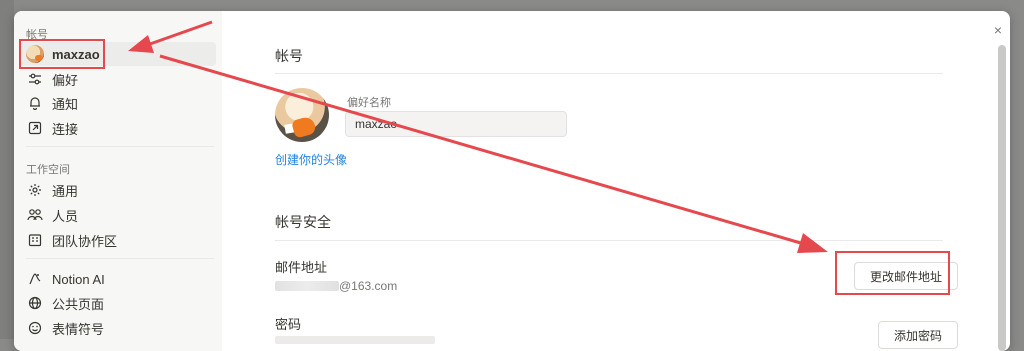 This screenshot has height=351, width=1024. I want to click on scrollbar-thumb, so click(1002, 198).